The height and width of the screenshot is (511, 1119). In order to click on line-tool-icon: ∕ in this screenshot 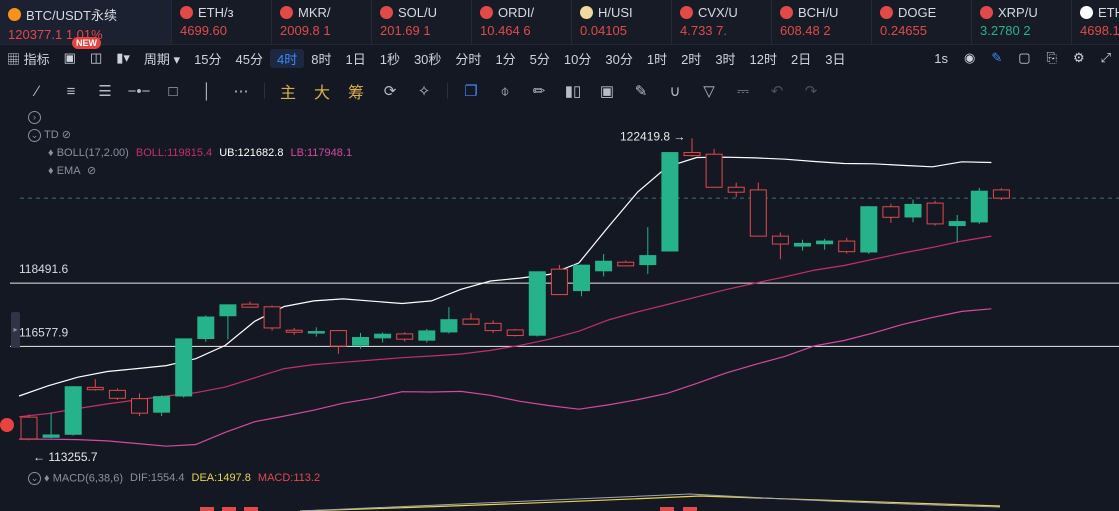, I will do `click(37, 91)`.